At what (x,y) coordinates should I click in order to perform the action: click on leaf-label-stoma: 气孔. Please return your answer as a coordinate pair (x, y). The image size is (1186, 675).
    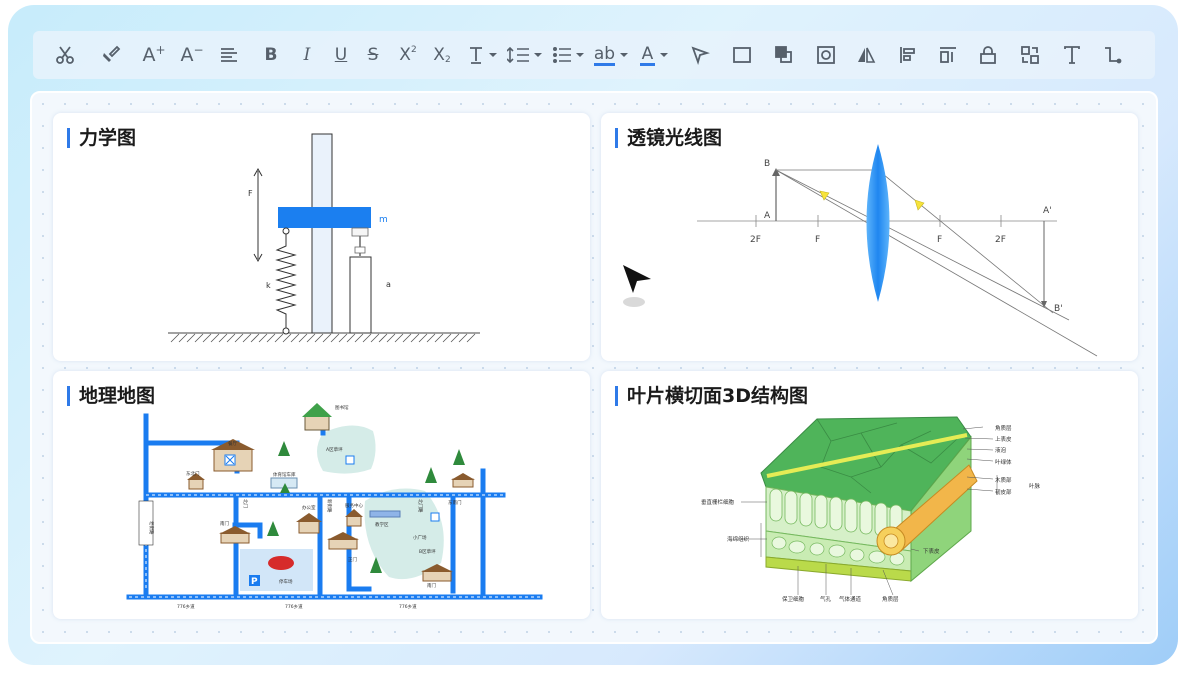
    Looking at the image, I should click on (826, 599).